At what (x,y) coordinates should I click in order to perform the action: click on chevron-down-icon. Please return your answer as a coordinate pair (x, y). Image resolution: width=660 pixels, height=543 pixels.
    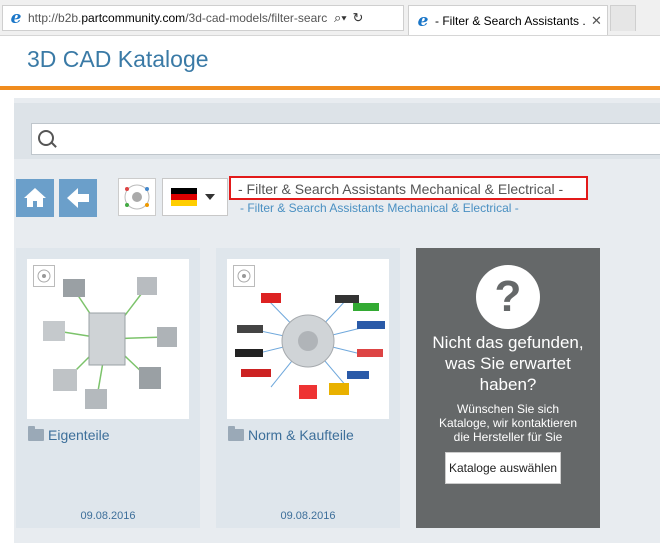
    Looking at the image, I should click on (210, 197).